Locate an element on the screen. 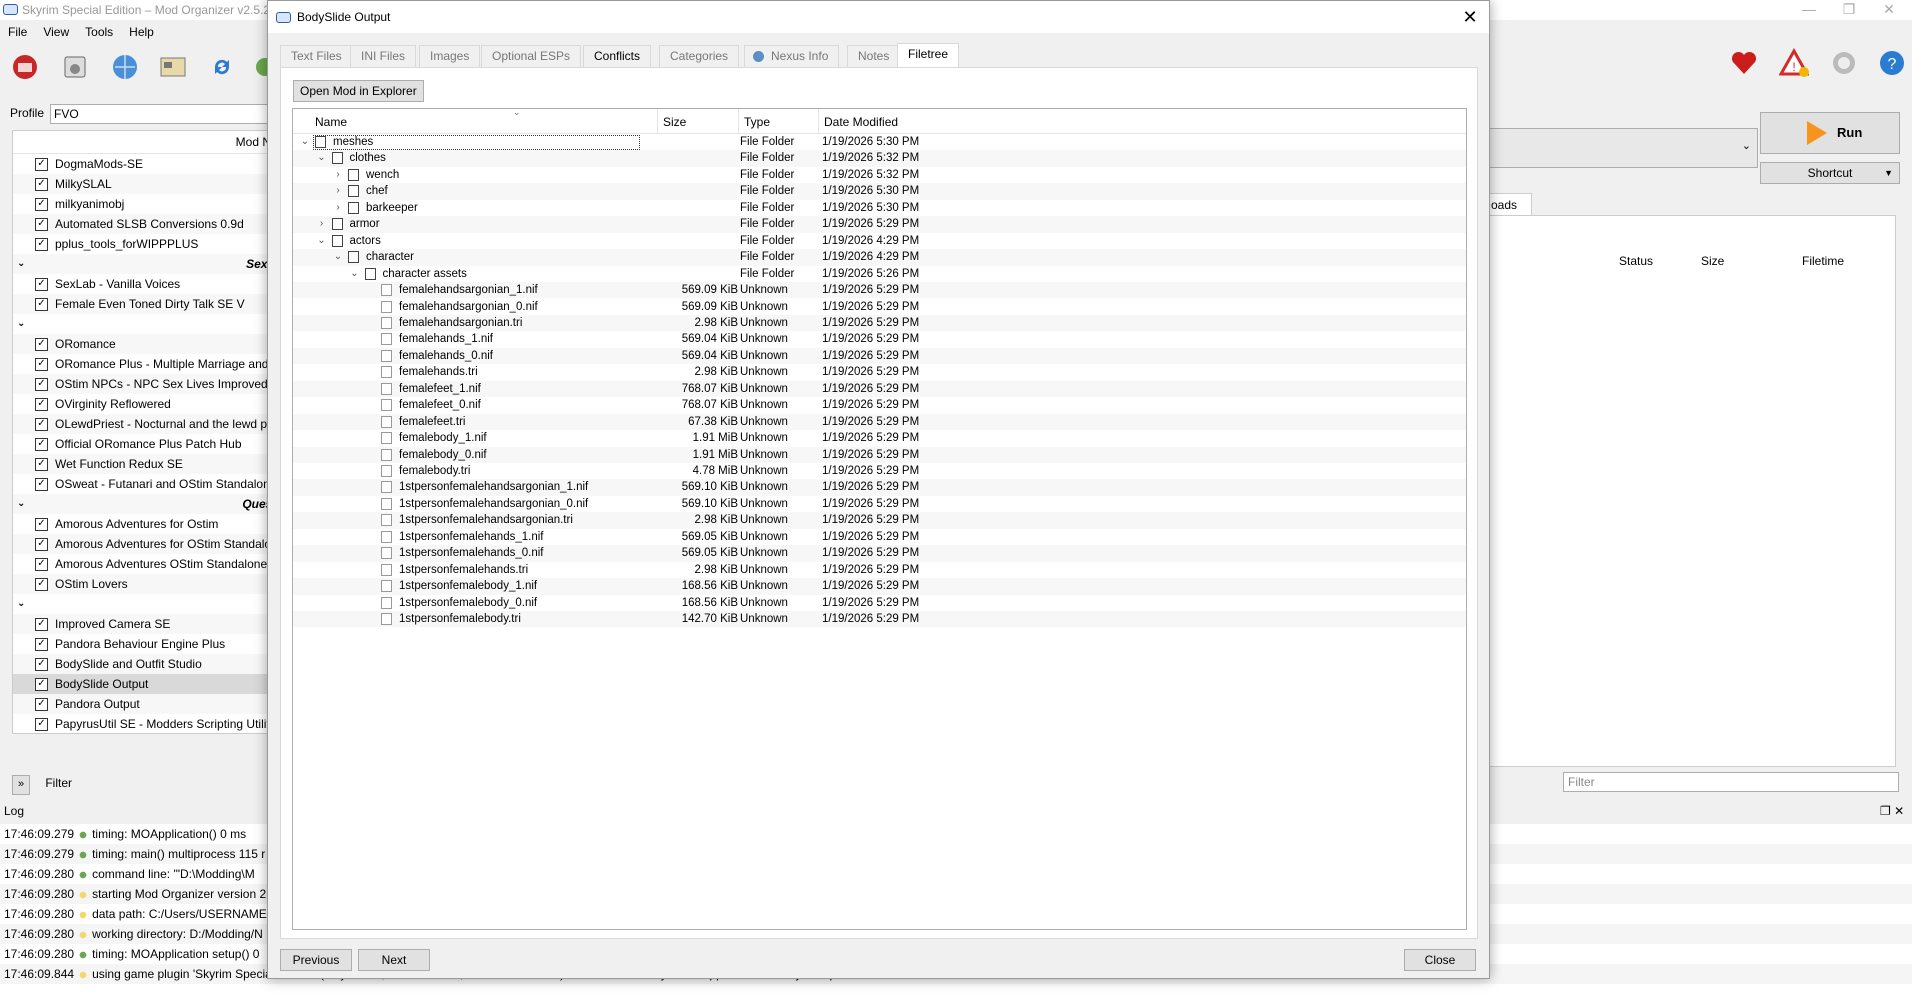  mod-row: ✓ ORomance Plus - Multiple Marriage and is located at coordinates (142, 364).